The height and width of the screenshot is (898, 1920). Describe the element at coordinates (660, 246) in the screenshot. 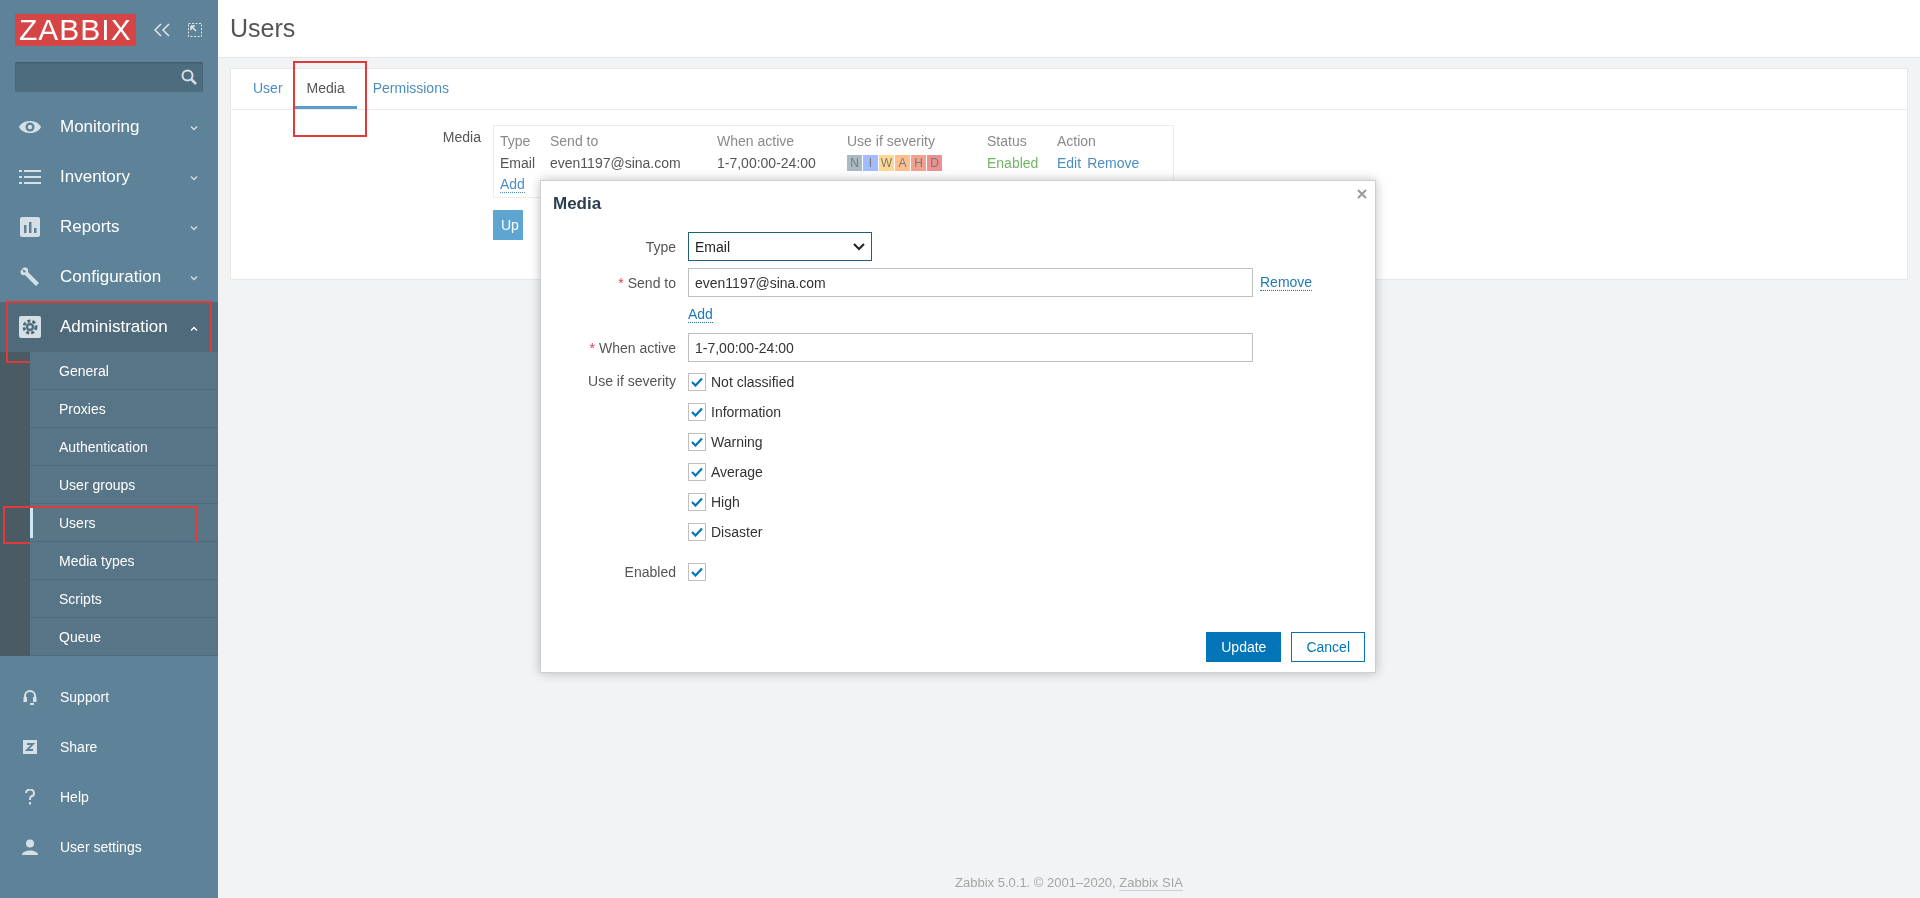

I see `field-label: Type` at that location.